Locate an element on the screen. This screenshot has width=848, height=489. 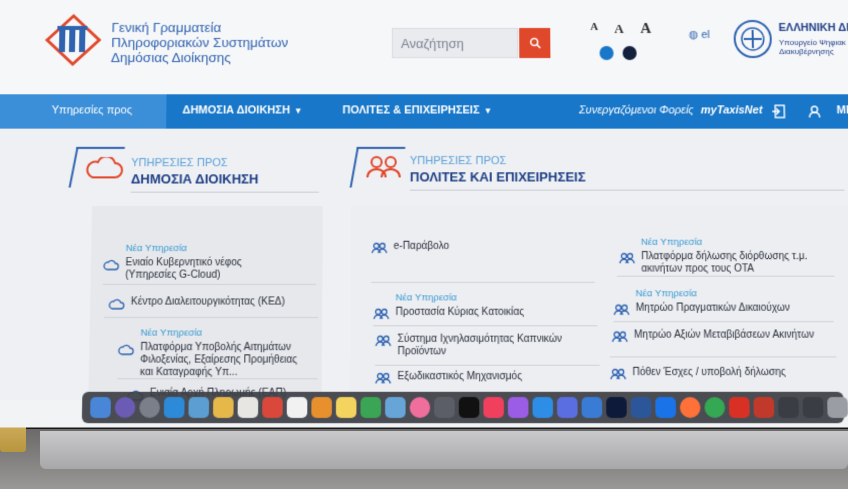
font-size-large-button: A is located at coordinates (645, 29).